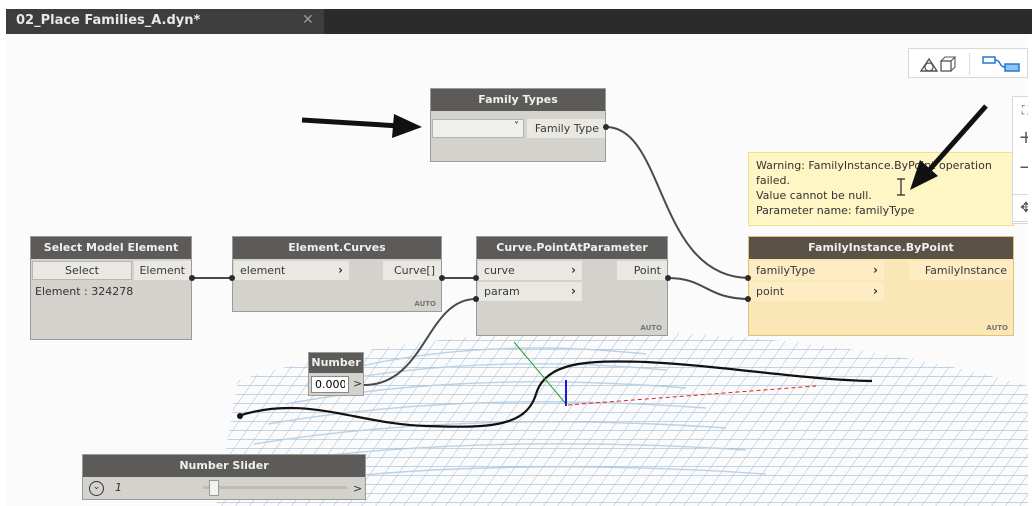 This screenshot has height=506, width=1034. Describe the element at coordinates (108, 20) in the screenshot. I see `file-tab-title: 02_Place Families_A.dyn*` at that location.